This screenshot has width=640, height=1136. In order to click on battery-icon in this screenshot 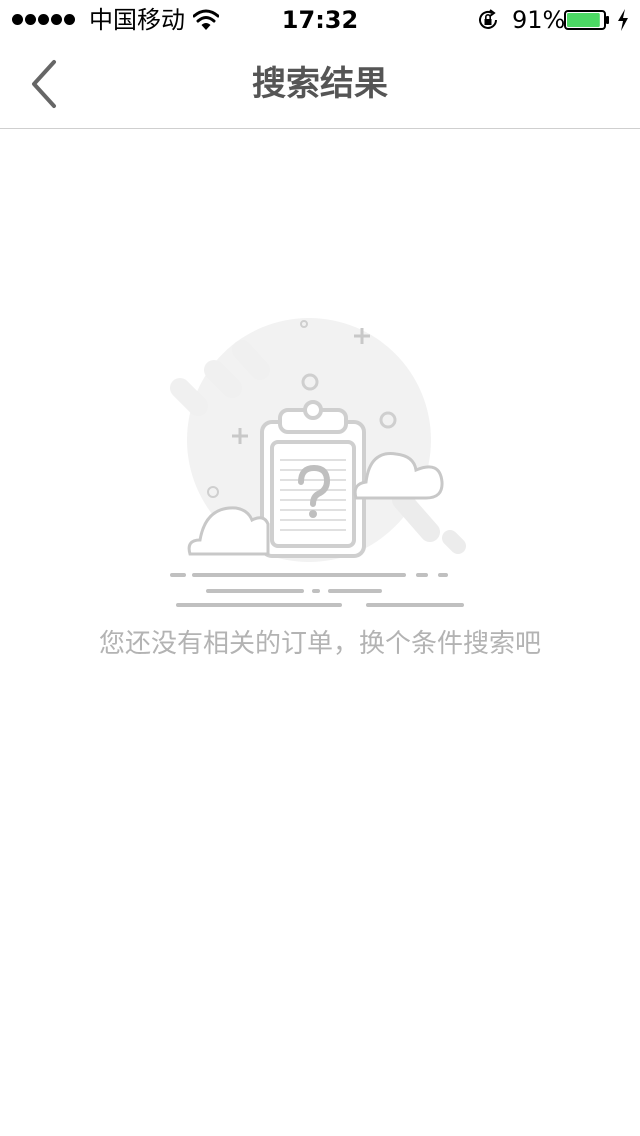, I will do `click(586, 20)`.